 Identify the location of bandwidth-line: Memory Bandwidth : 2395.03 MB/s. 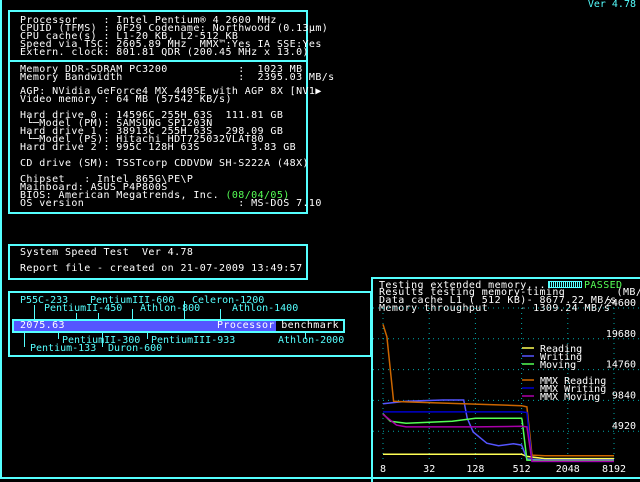
(177, 77).